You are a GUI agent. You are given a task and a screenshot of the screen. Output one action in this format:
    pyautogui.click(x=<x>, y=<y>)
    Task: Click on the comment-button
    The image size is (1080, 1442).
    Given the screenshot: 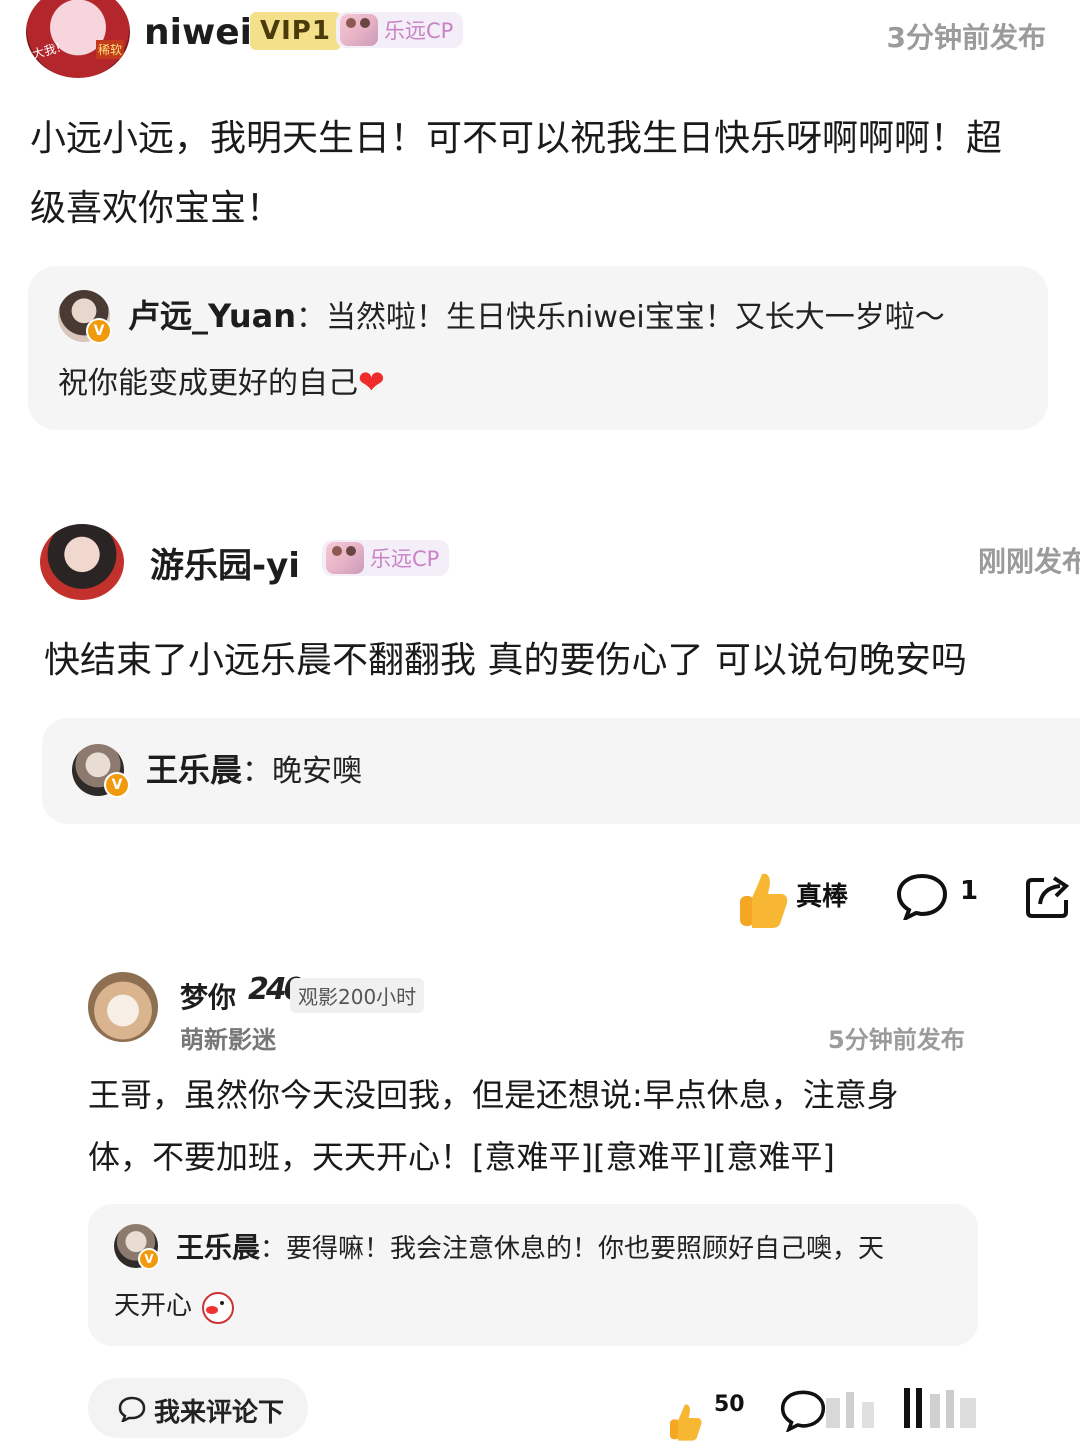 What is the action you would take?
    pyautogui.click(x=805, y=1411)
    